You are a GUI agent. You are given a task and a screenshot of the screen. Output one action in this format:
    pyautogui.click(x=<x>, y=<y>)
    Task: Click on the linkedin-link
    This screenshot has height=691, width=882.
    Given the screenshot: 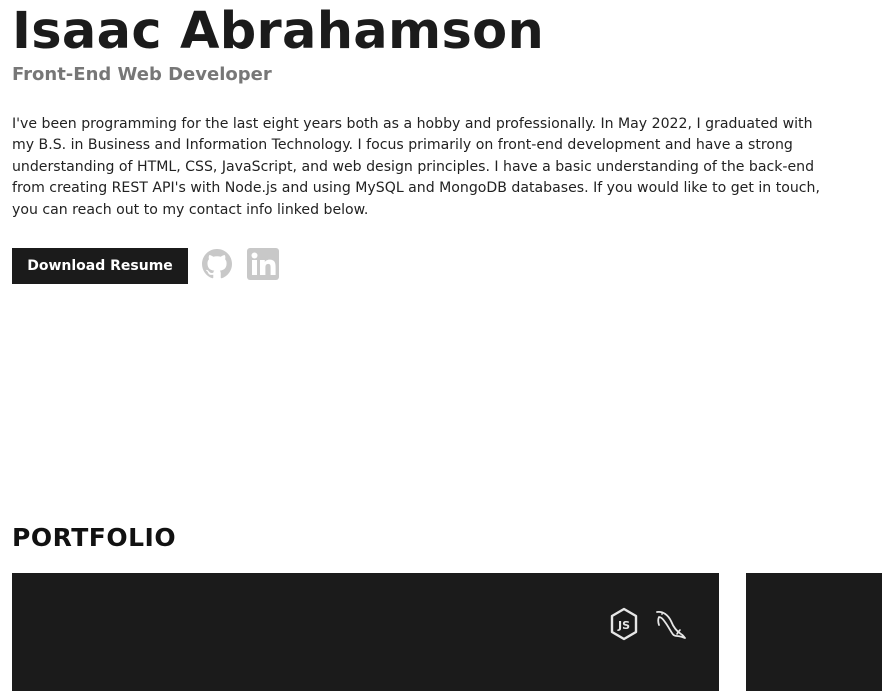 What is the action you would take?
    pyautogui.click(x=263, y=266)
    